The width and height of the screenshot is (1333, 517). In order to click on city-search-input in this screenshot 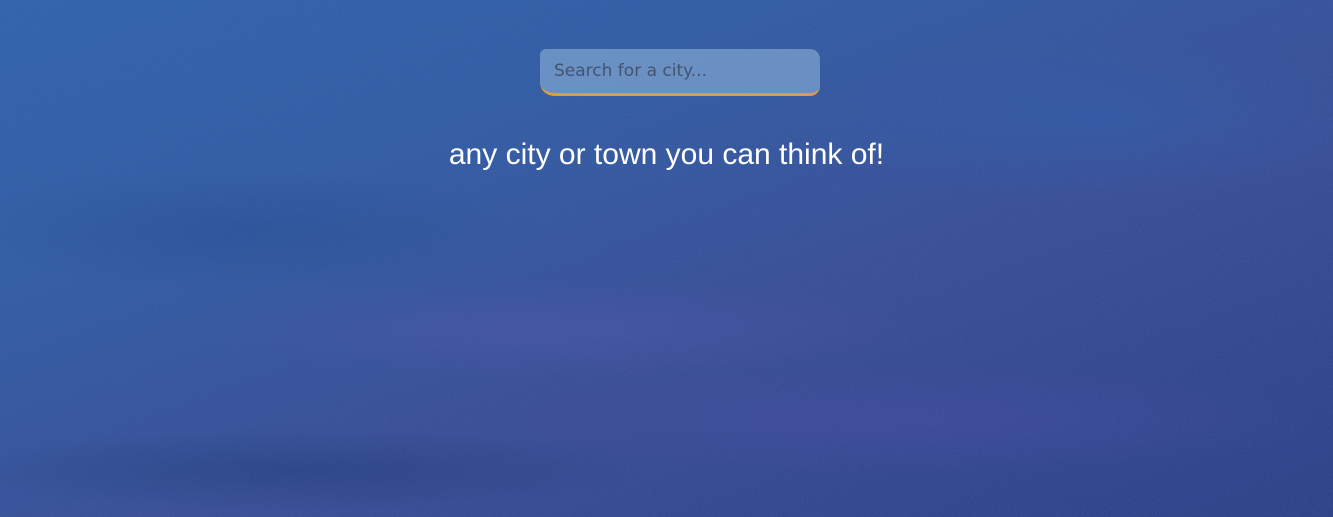, I will do `click(680, 72)`.